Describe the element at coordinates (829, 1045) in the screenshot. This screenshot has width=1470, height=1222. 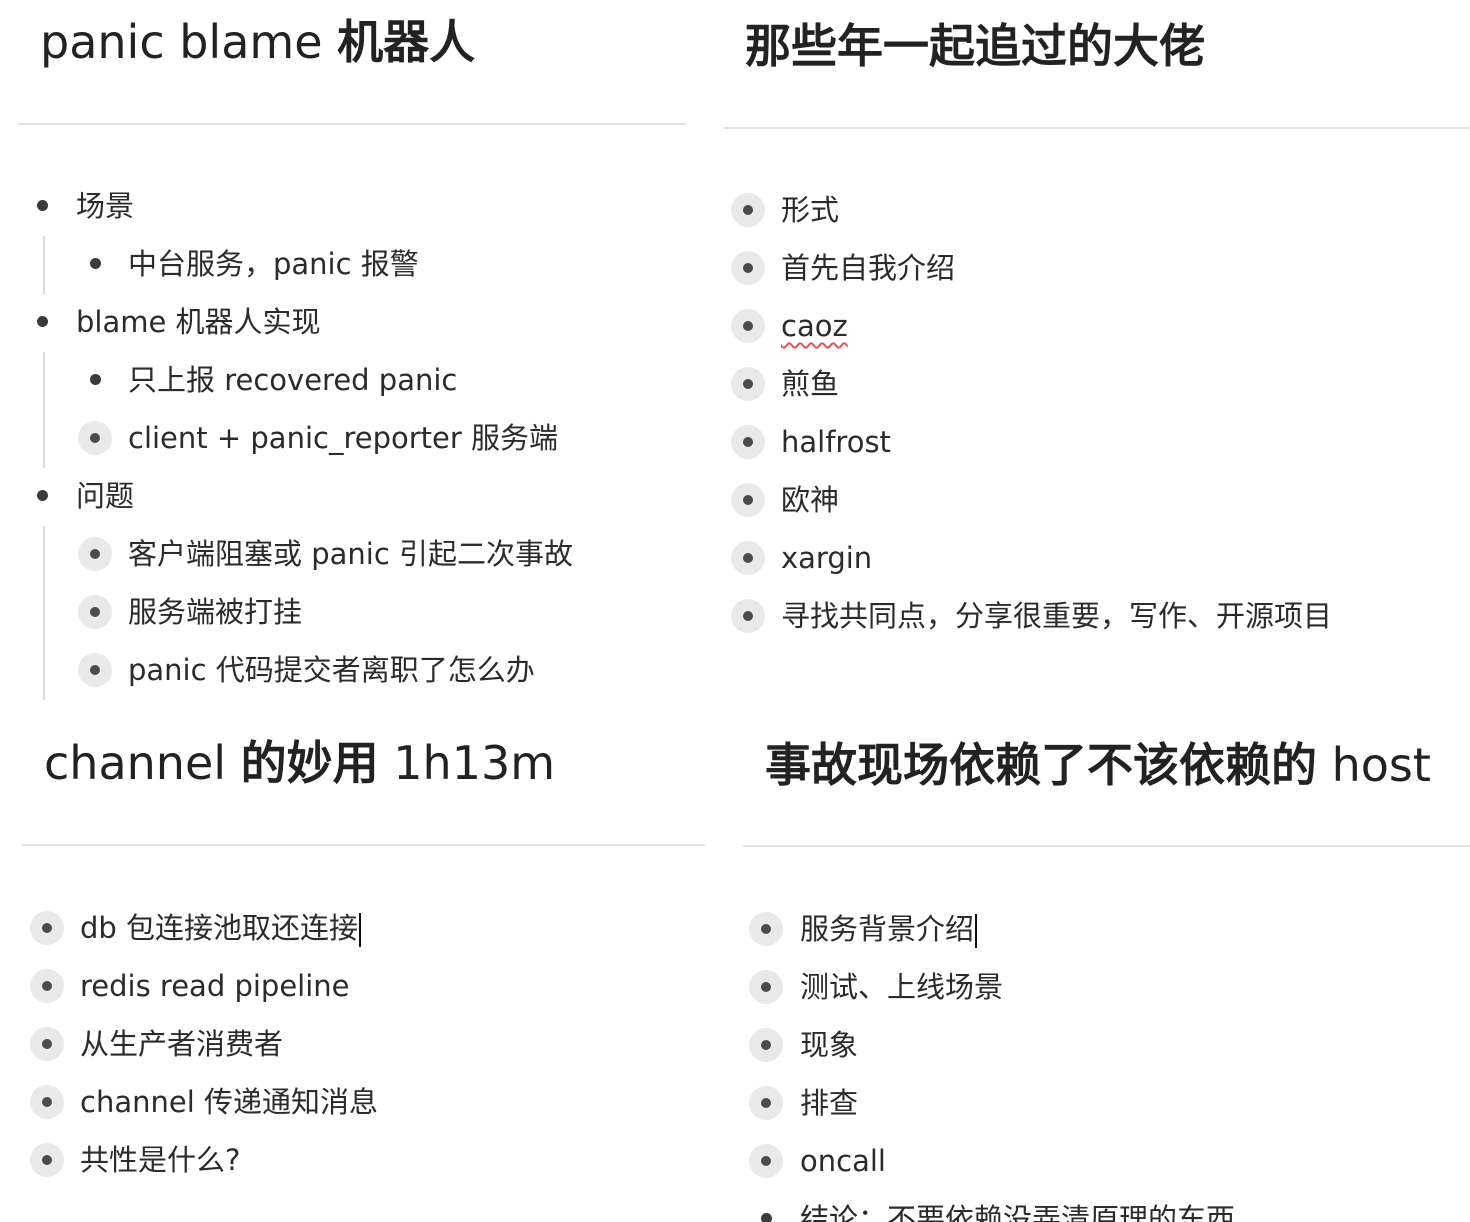
I see `list-item-text: 现象` at that location.